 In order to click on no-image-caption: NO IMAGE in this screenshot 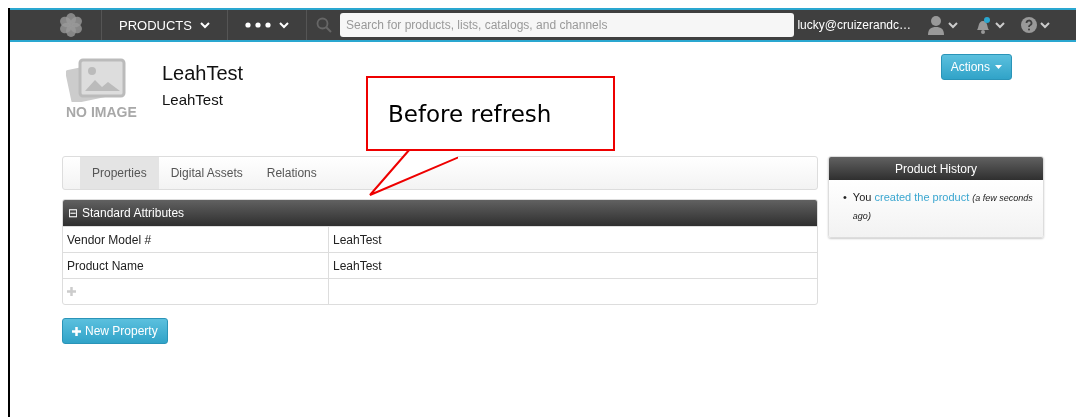, I will do `click(101, 112)`.